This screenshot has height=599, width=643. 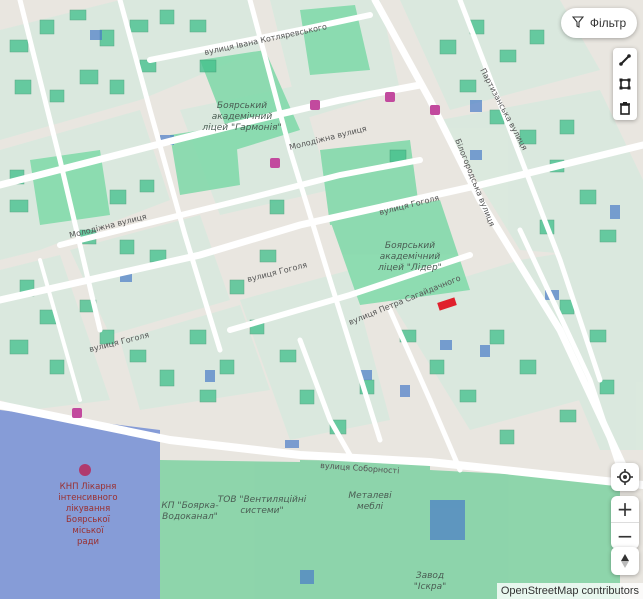 I want to click on line-icon, so click(x=625, y=60).